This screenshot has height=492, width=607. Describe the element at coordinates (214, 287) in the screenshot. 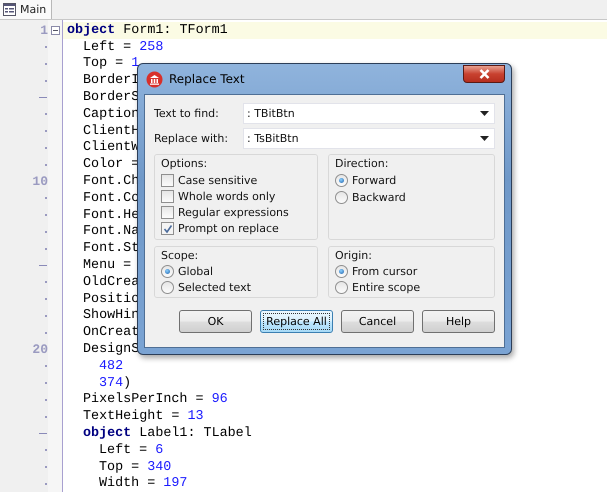

I see `option-label: Selected text` at that location.